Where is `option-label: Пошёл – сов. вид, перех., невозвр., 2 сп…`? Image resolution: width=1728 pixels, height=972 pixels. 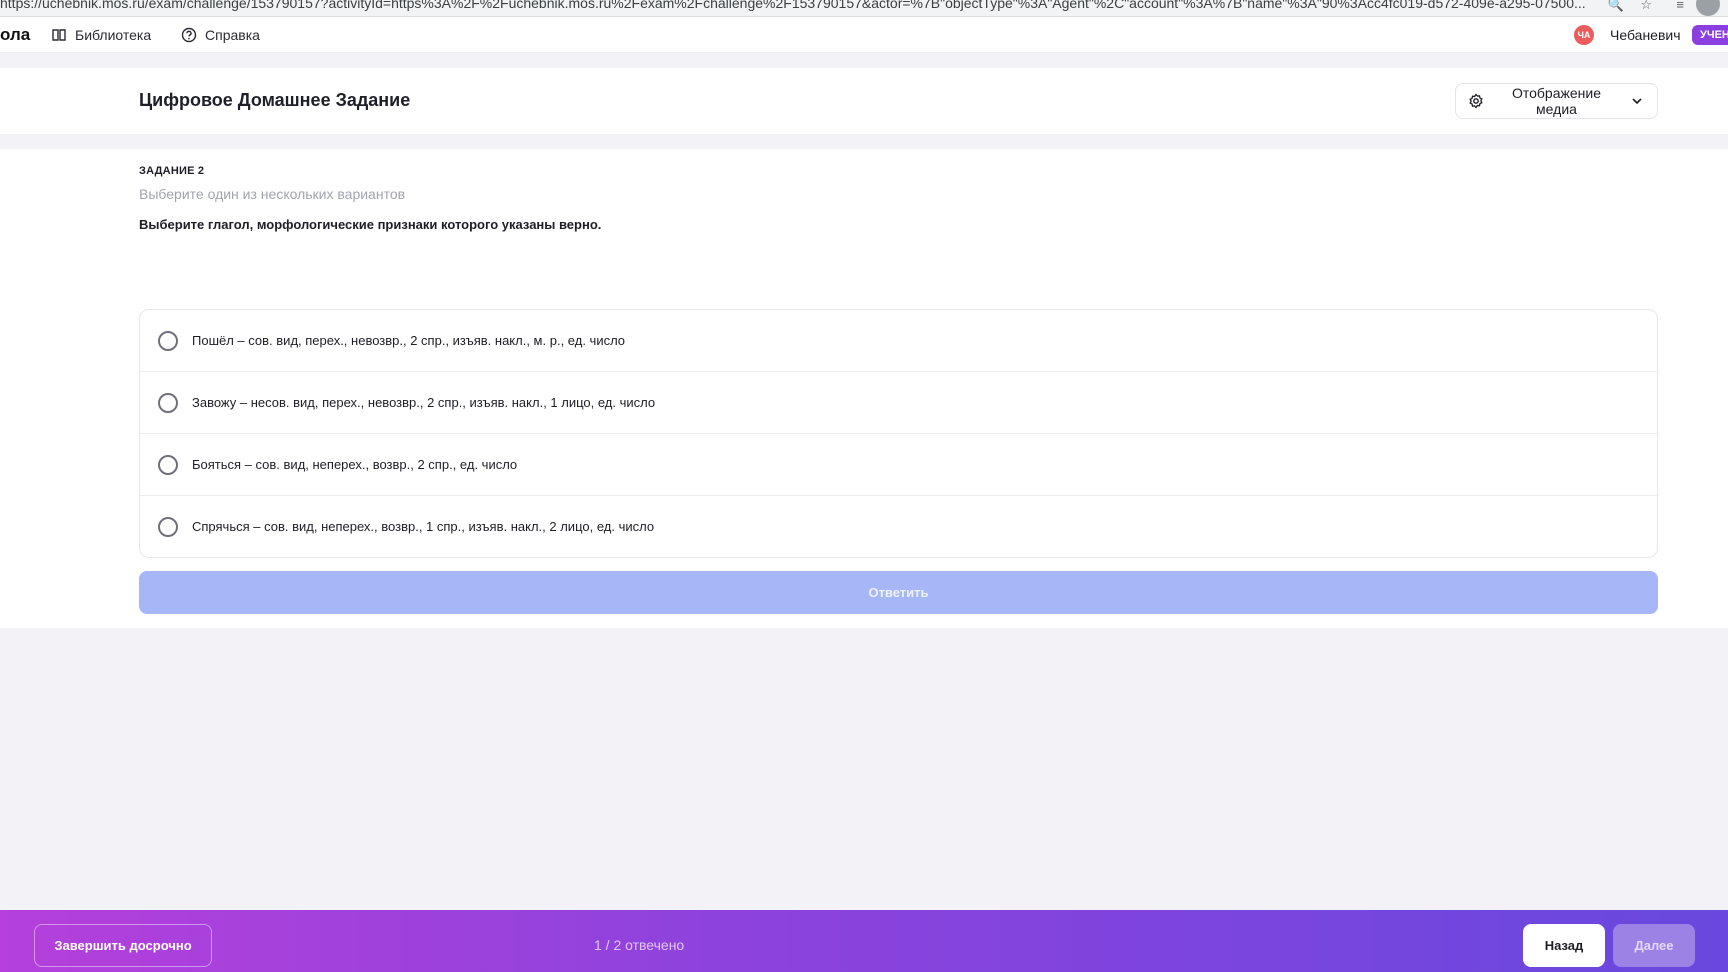 option-label: Пошёл – сов. вид, перех., невозвр., 2 сп… is located at coordinates (409, 340).